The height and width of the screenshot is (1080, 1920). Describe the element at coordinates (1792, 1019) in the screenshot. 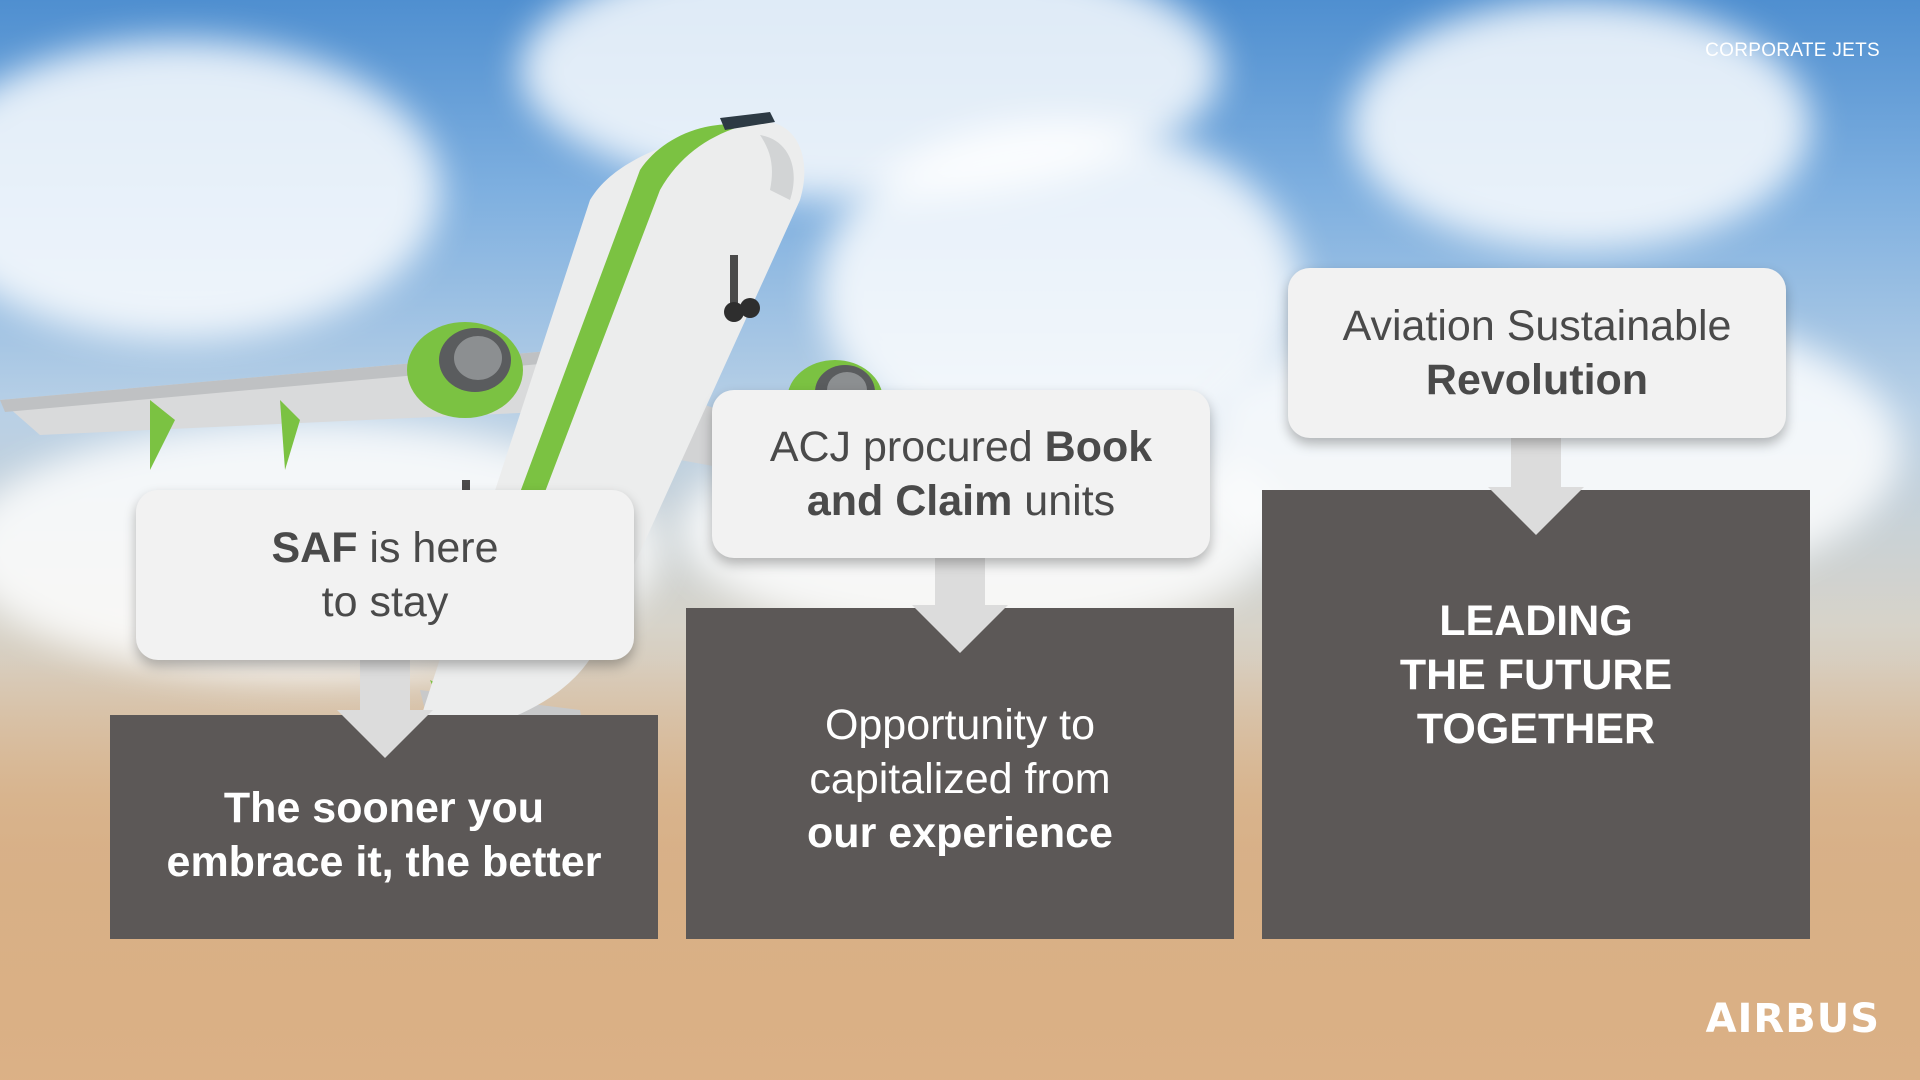

I see `airbus-logo: AIRBUS` at that location.